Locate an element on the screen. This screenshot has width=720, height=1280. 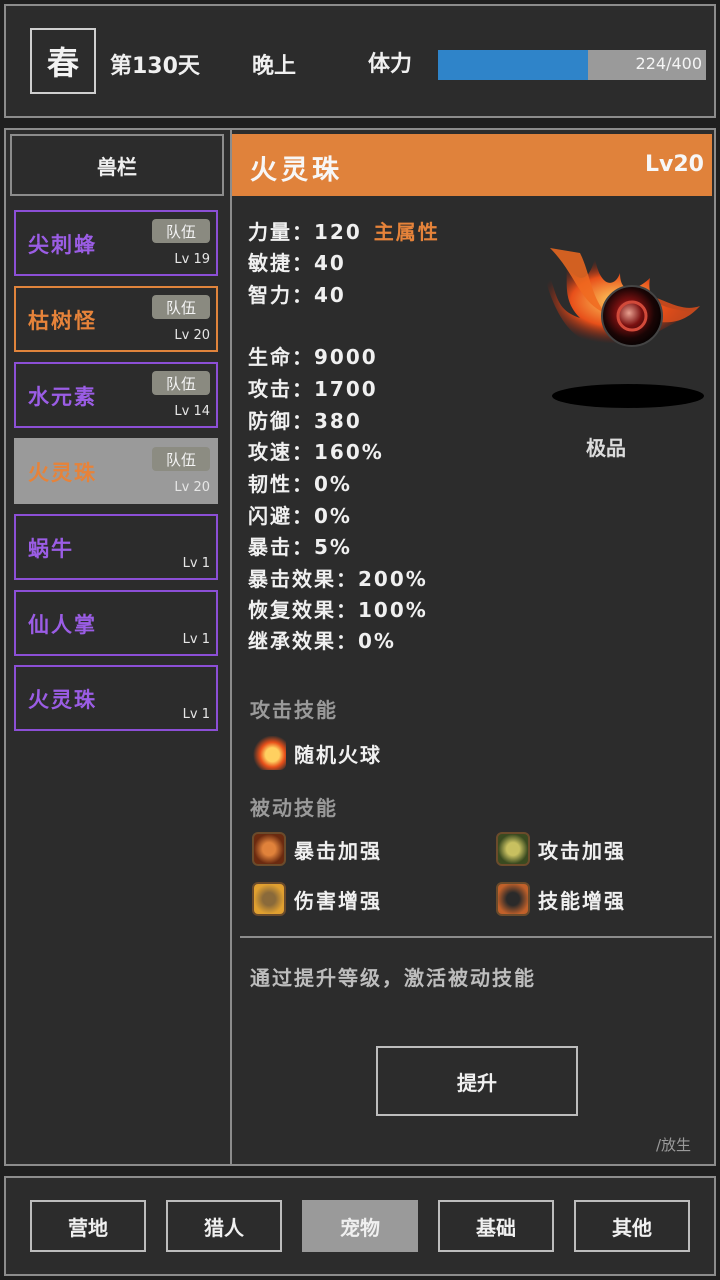
pet-name: 尖刺蜂 is located at coordinates (62, 245).